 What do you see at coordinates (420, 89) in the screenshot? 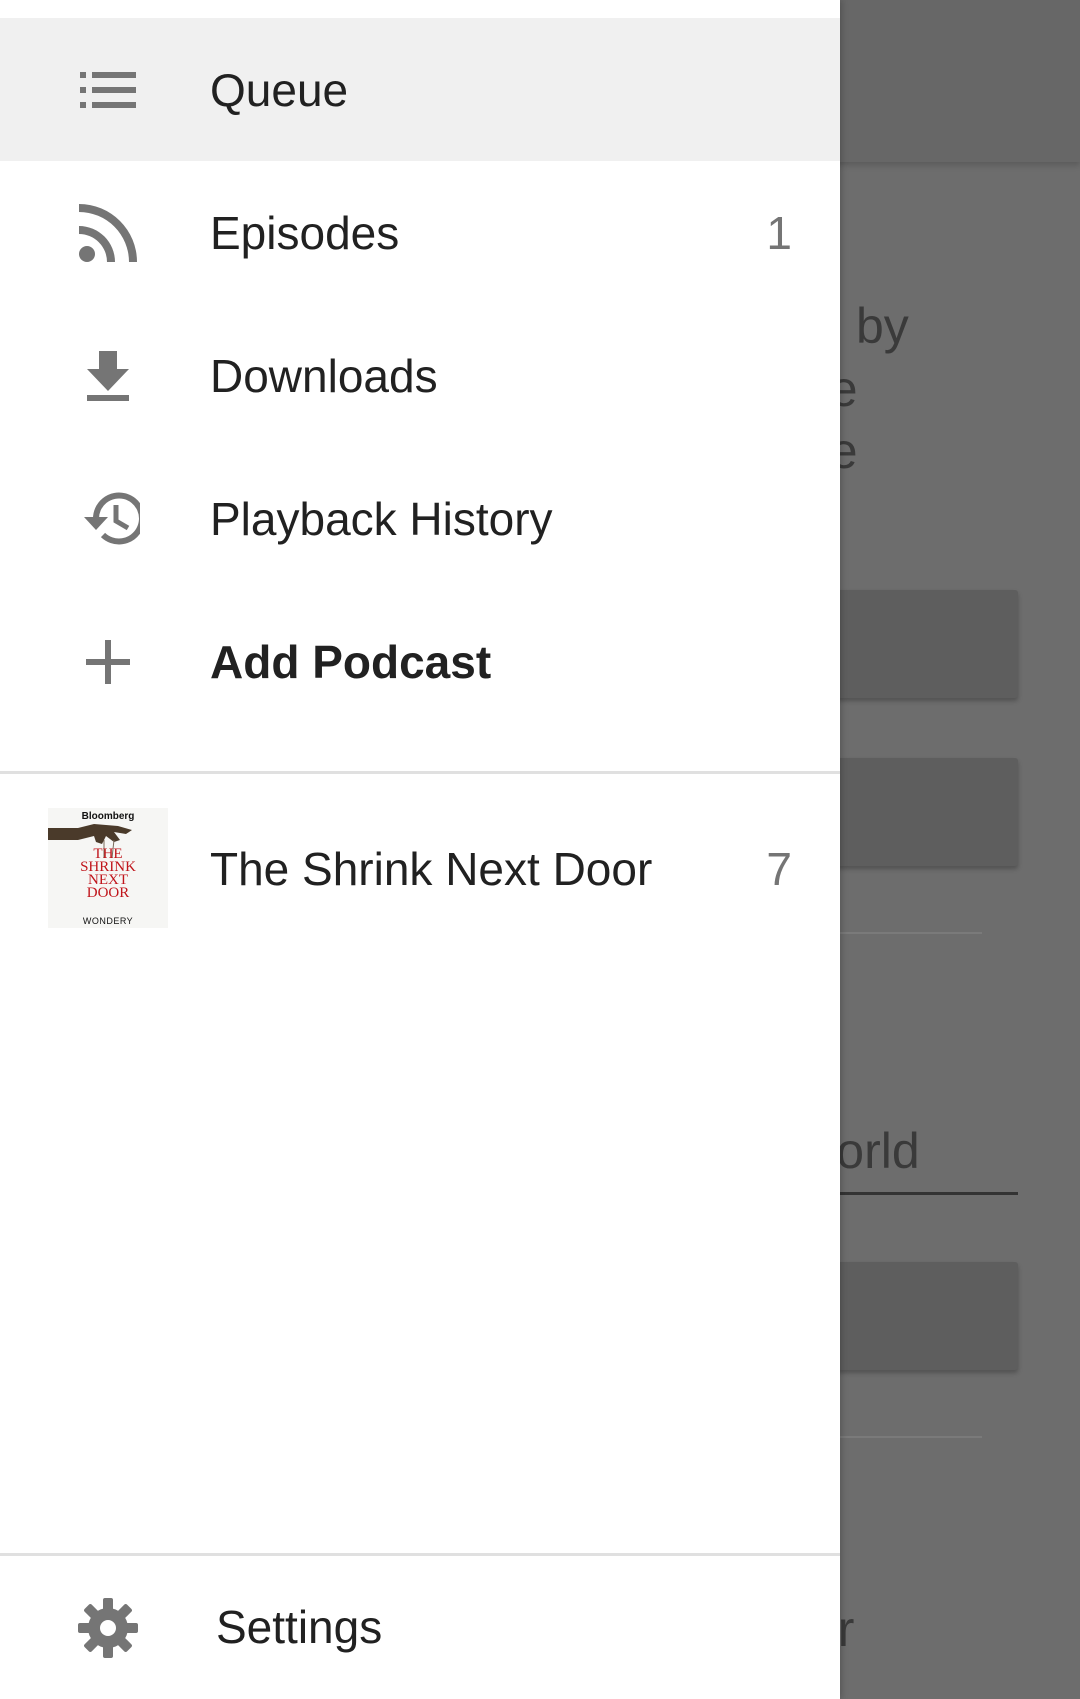
I see `nav-item-queue: Queue` at bounding box center [420, 89].